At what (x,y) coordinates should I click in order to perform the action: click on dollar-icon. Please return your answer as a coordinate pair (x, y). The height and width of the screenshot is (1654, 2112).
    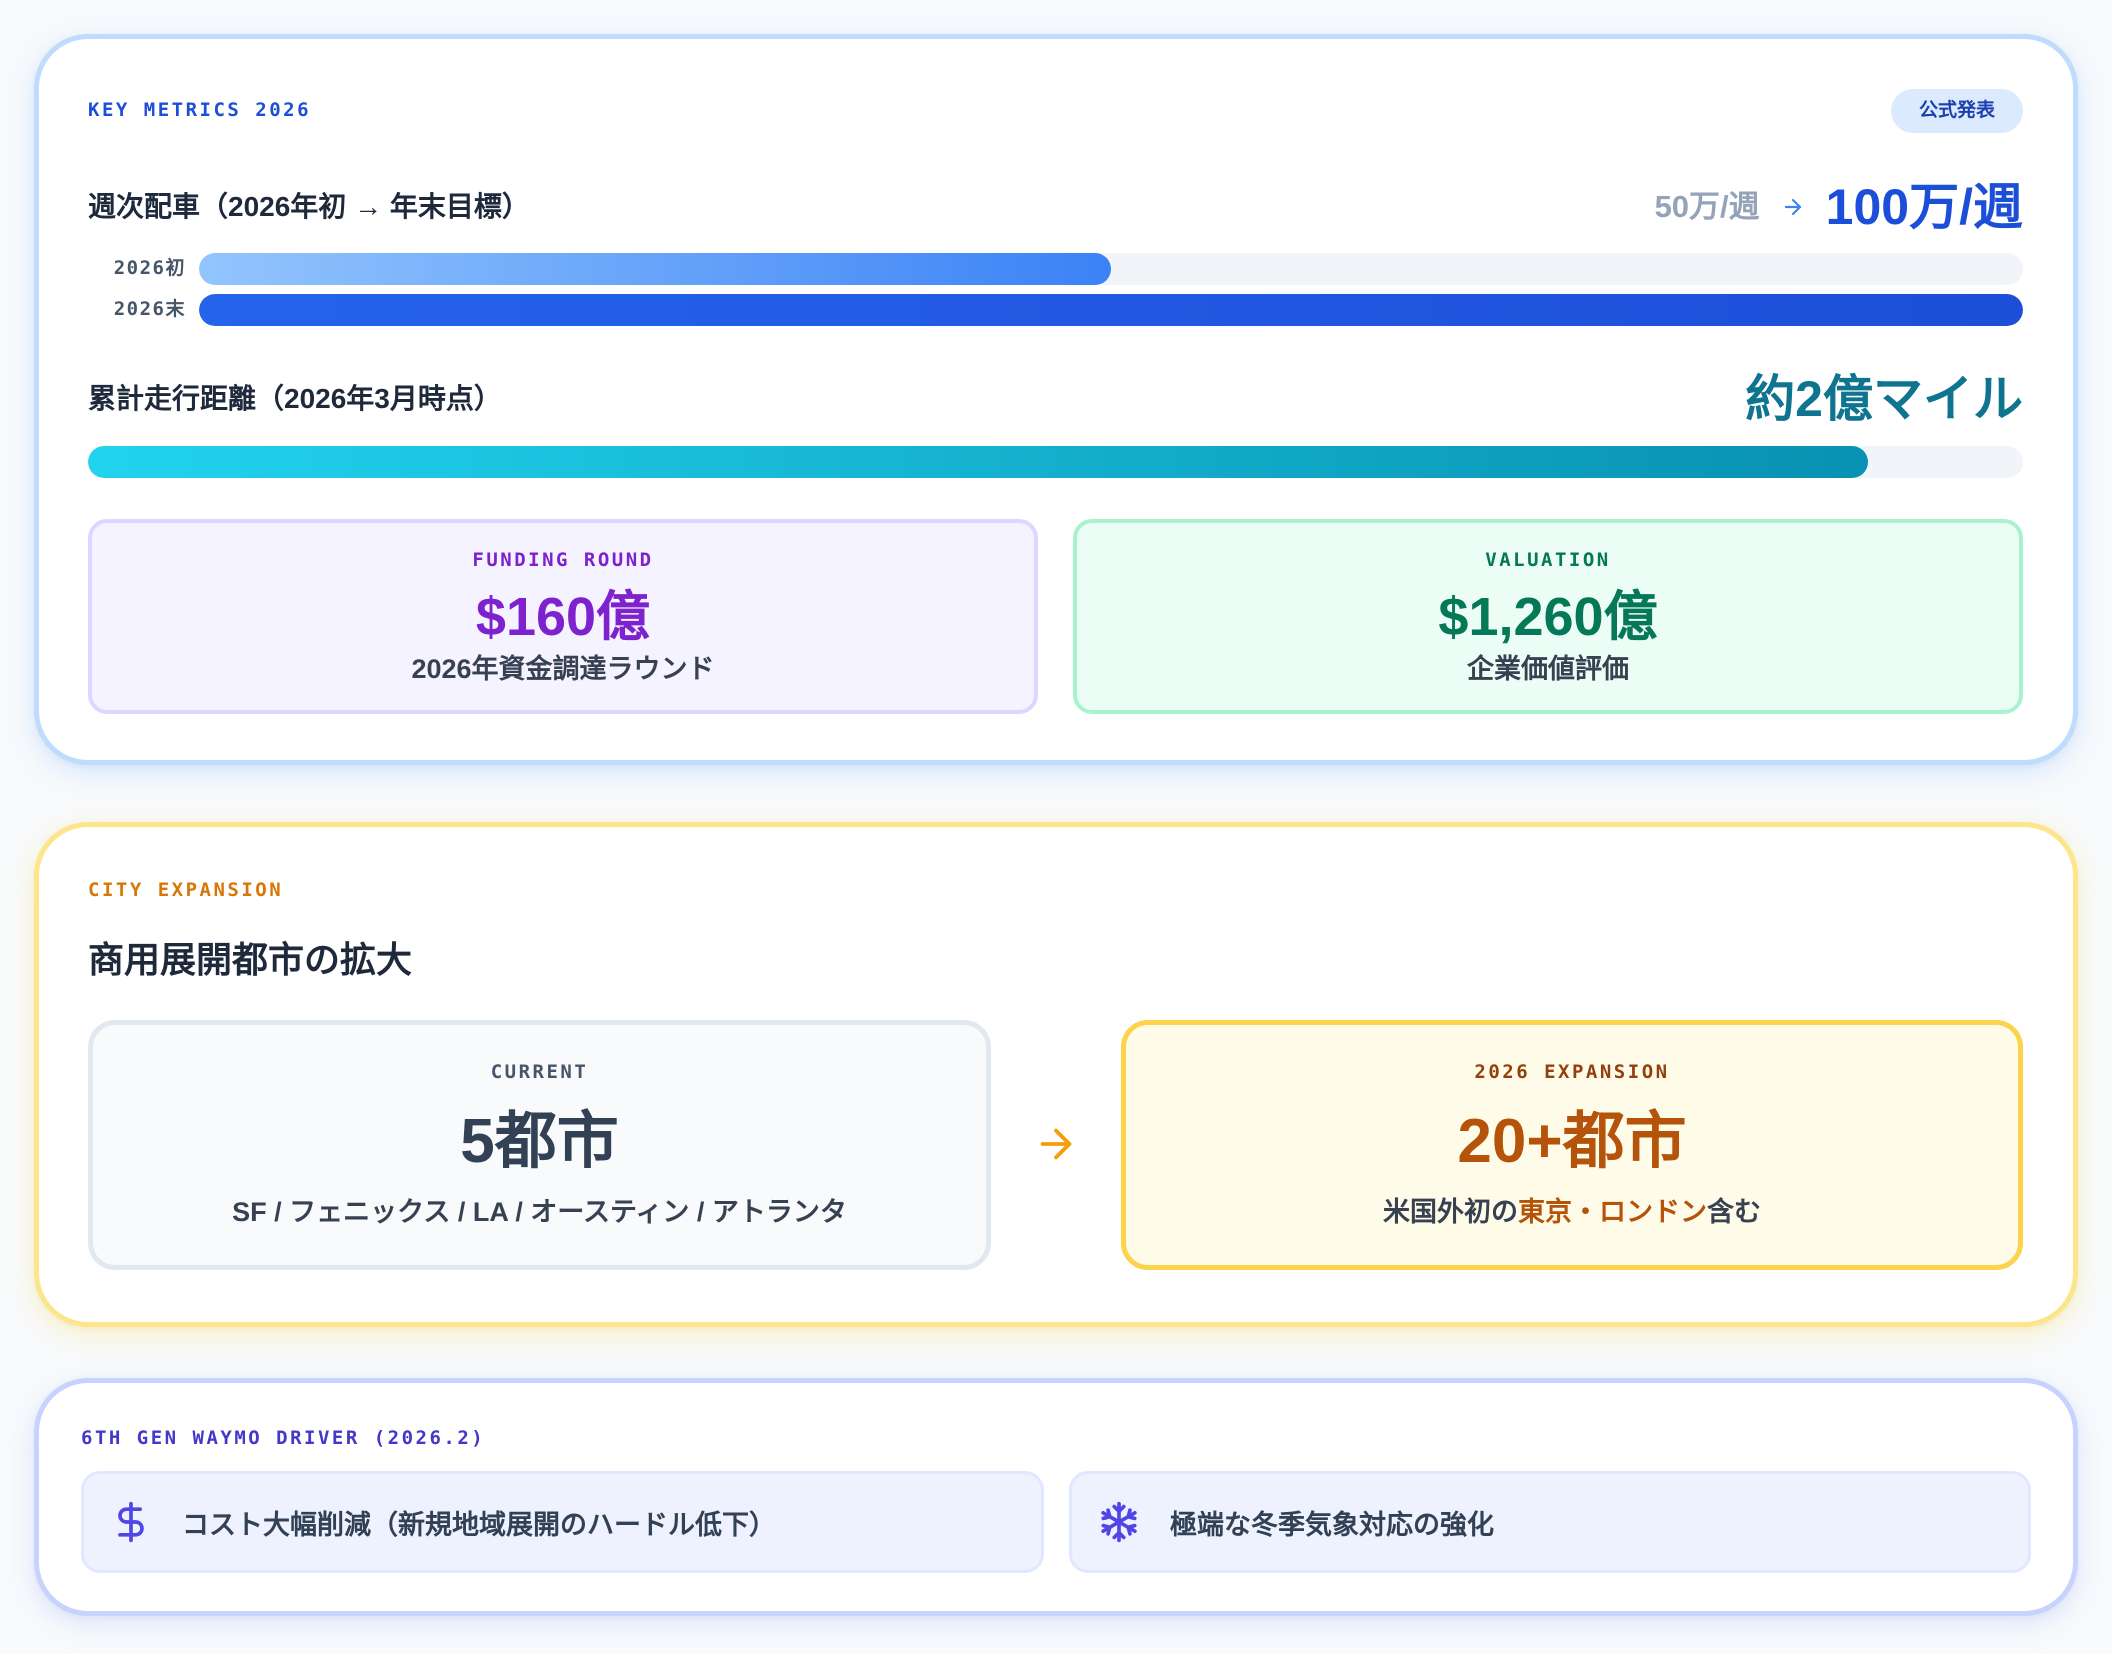
    Looking at the image, I should click on (131, 1522).